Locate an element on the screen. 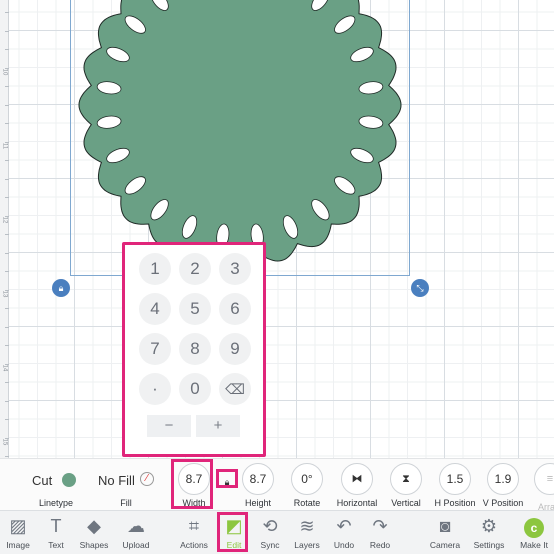  redo-tool-label: Redo is located at coordinates (380, 545).